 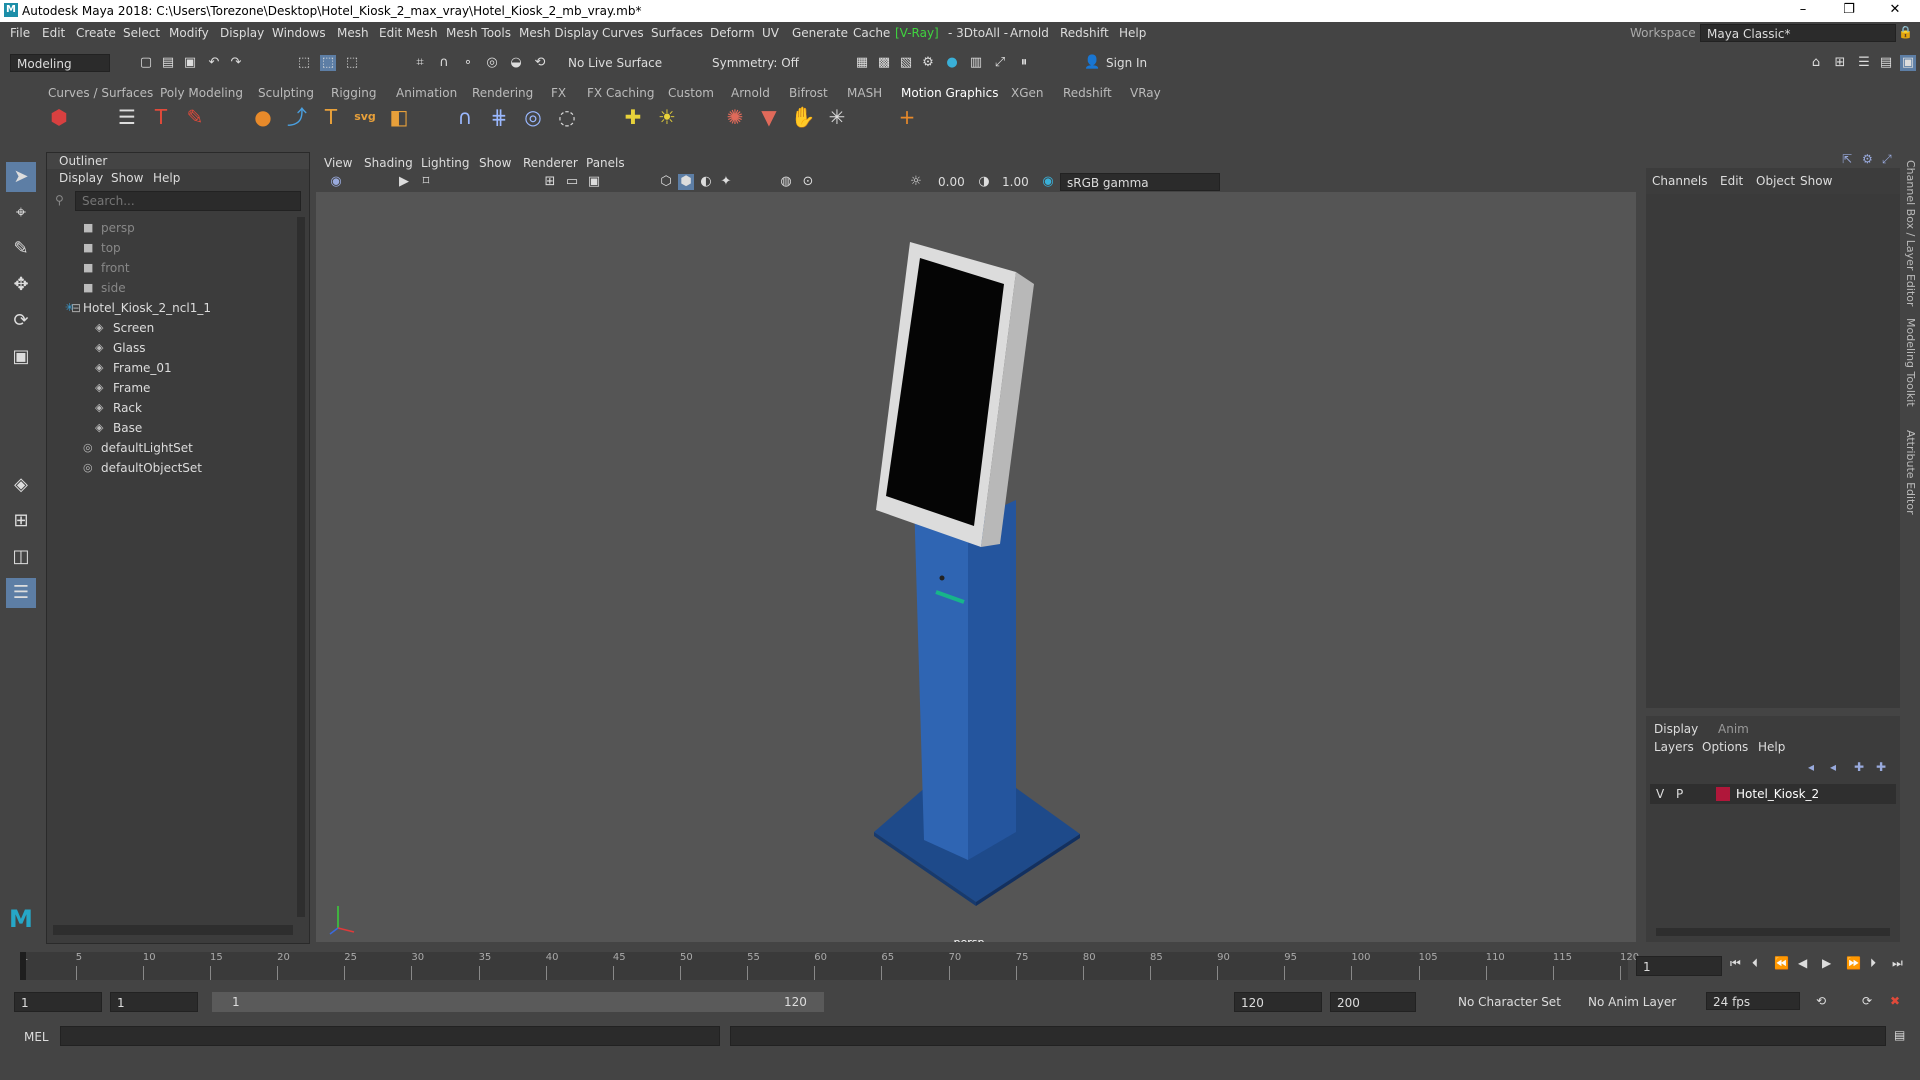 I want to click on channels-menu-channels: Channels, so click(x=1680, y=181).